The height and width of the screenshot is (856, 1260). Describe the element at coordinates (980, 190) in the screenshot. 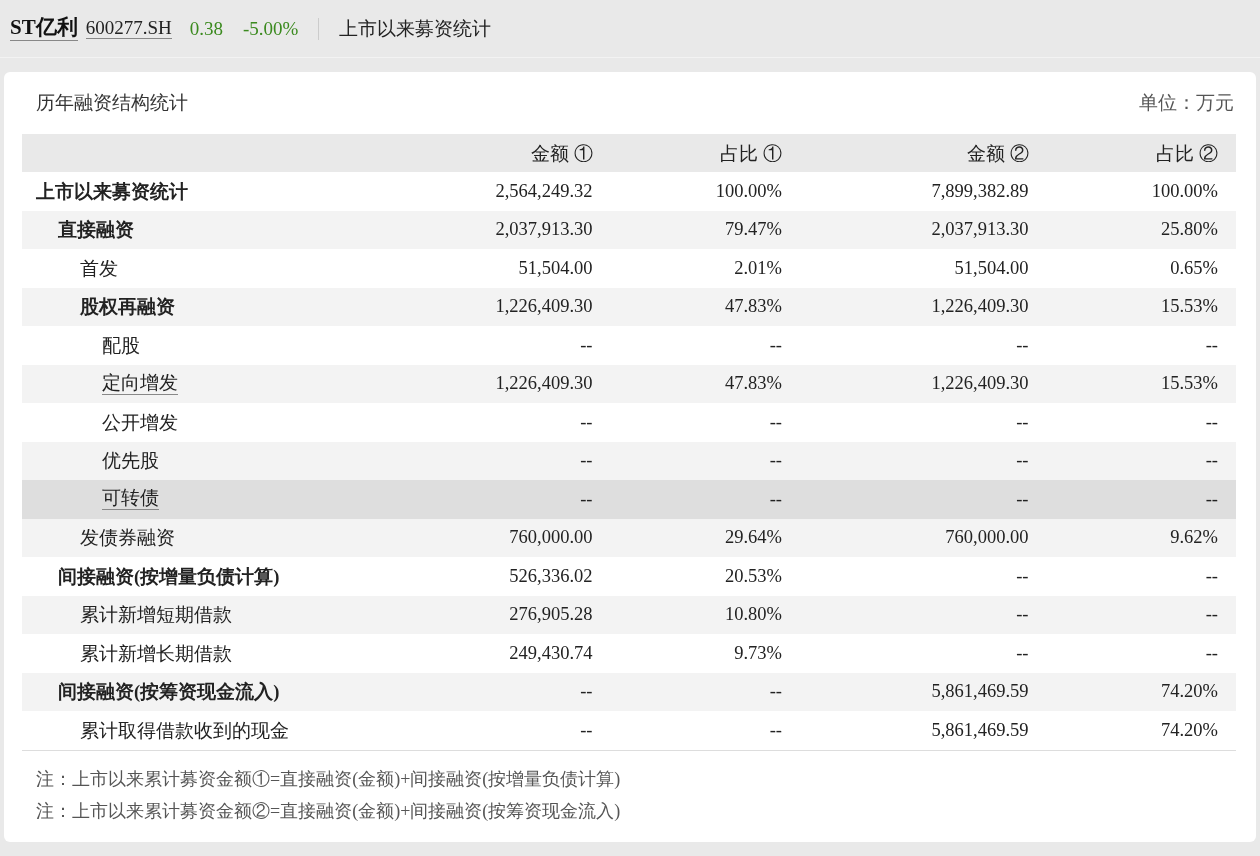

I see `table-cell: 7,899,382.89` at that location.